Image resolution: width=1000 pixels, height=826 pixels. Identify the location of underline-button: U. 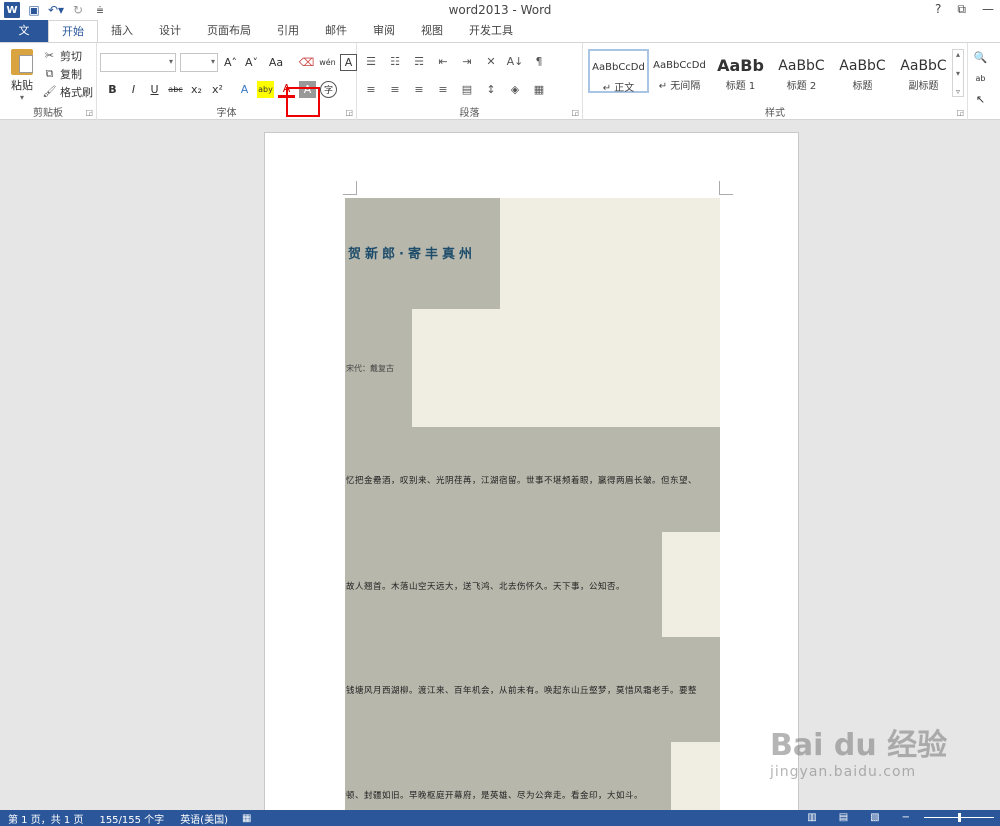
(154, 89).